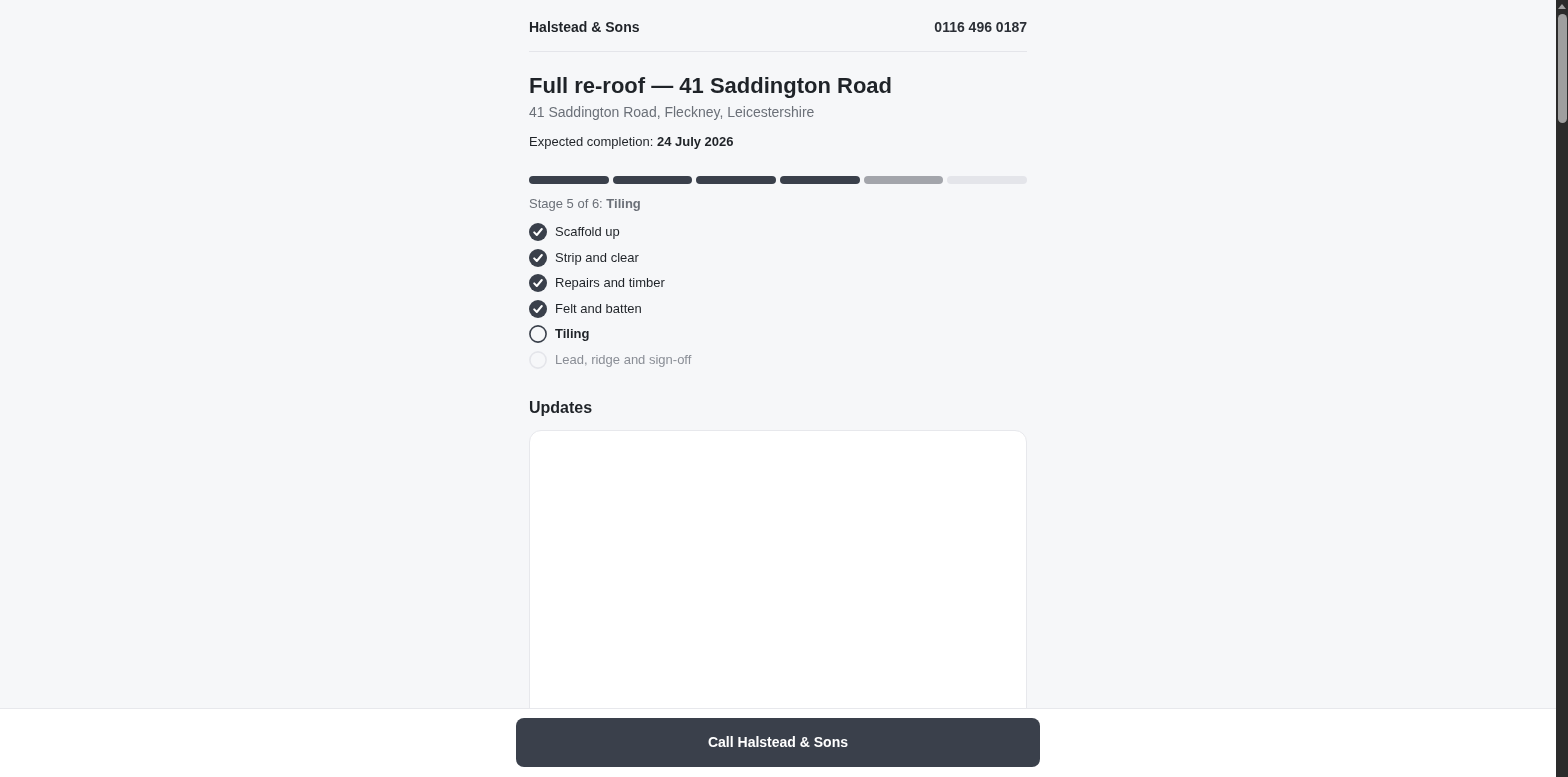  I want to click on company-name: Halstead & Sons, so click(584, 27).